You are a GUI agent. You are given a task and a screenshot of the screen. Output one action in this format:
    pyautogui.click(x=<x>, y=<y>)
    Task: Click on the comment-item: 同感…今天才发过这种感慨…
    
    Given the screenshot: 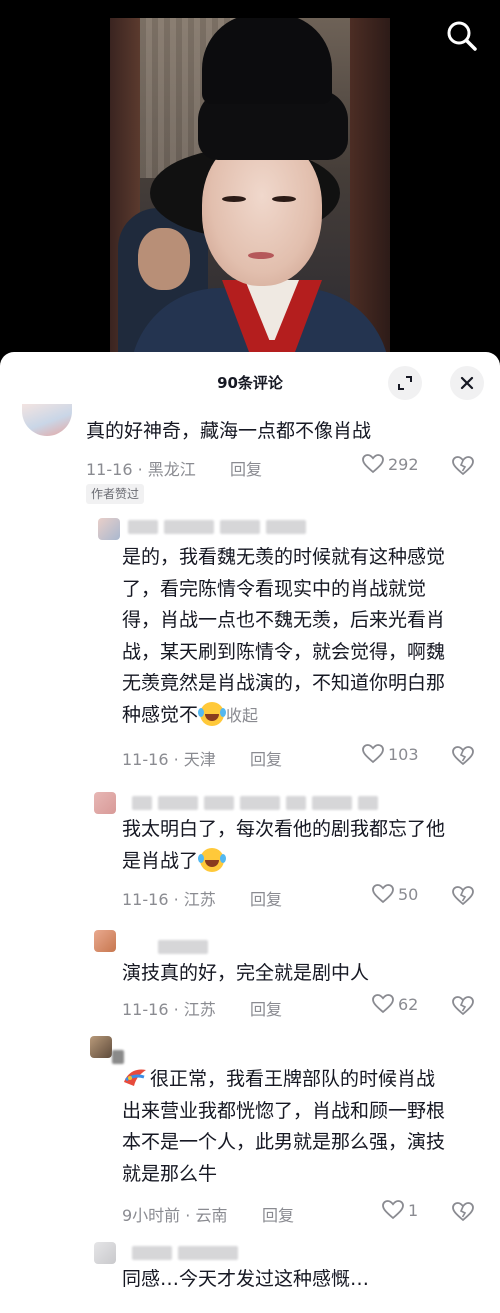 What is the action you would take?
    pyautogui.click(x=250, y=1277)
    